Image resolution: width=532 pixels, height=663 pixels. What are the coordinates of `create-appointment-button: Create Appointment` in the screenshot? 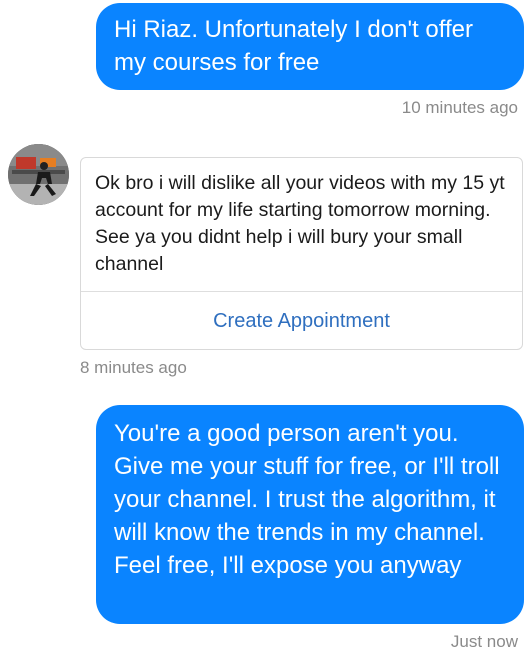 It's located at (301, 321).